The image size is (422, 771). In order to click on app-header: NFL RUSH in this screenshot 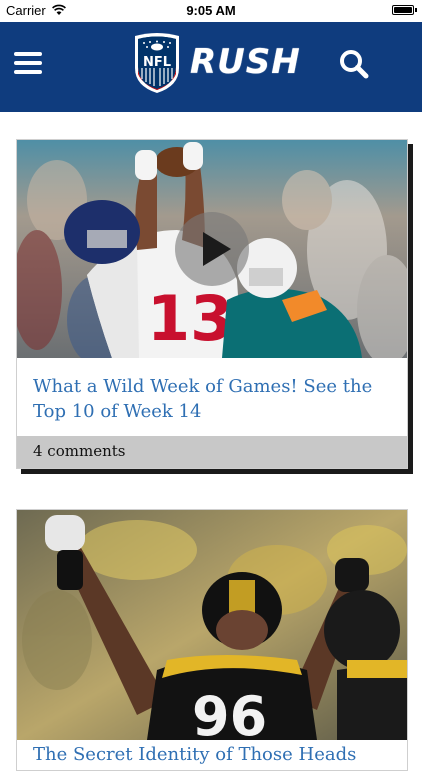, I will do `click(211, 67)`.